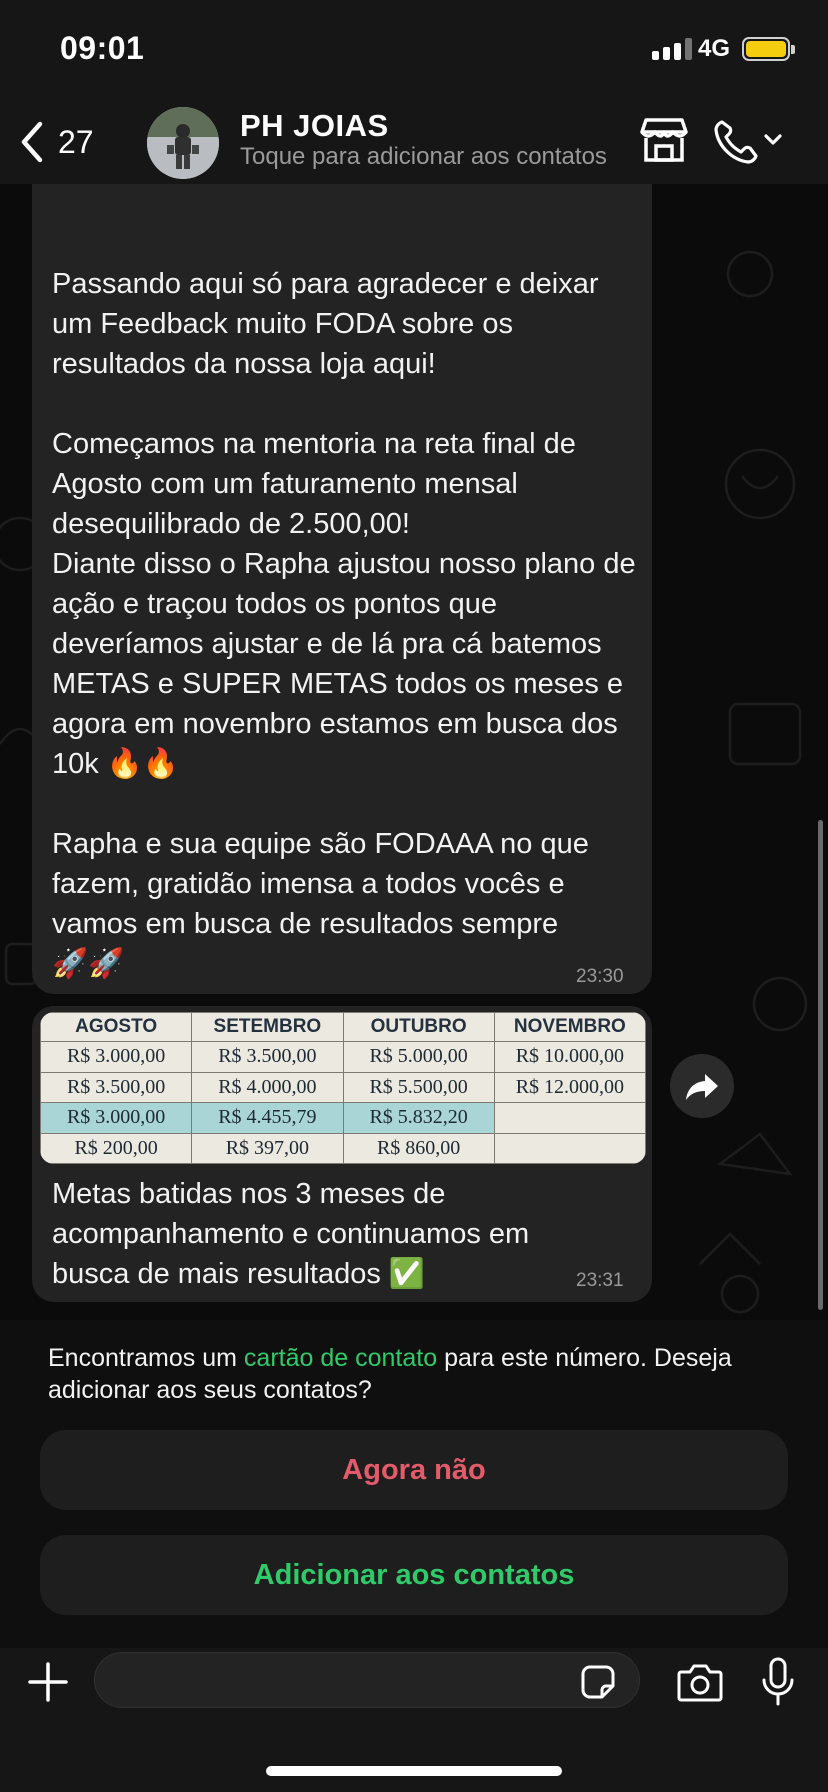 The image size is (828, 1792). I want to click on store-icon, so click(664, 140).